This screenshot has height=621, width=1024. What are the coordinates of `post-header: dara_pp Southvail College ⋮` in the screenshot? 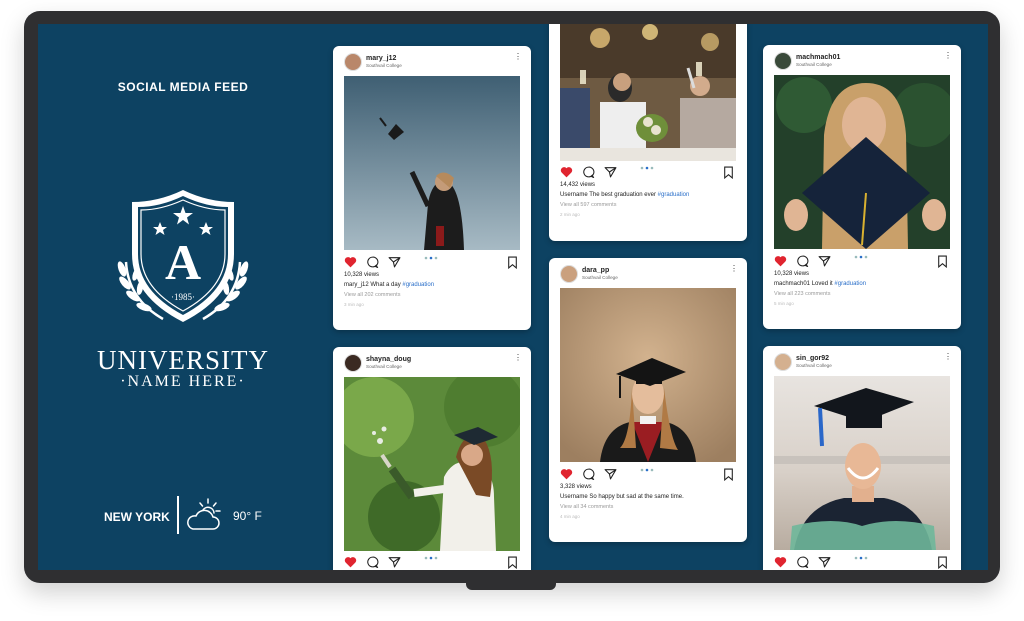 It's located at (648, 272).